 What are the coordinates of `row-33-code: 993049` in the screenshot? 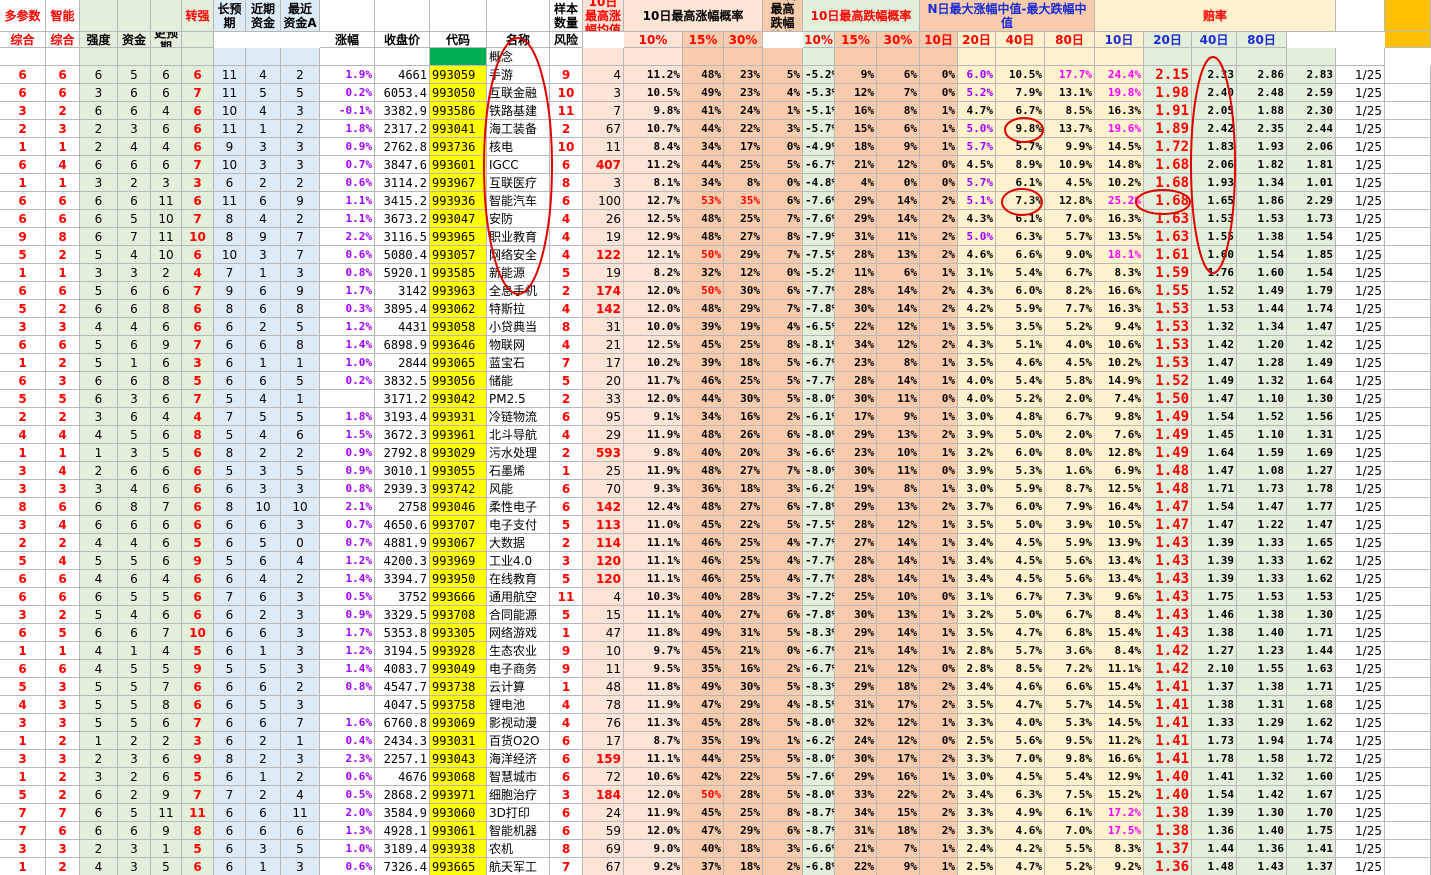 It's located at (458, 669).